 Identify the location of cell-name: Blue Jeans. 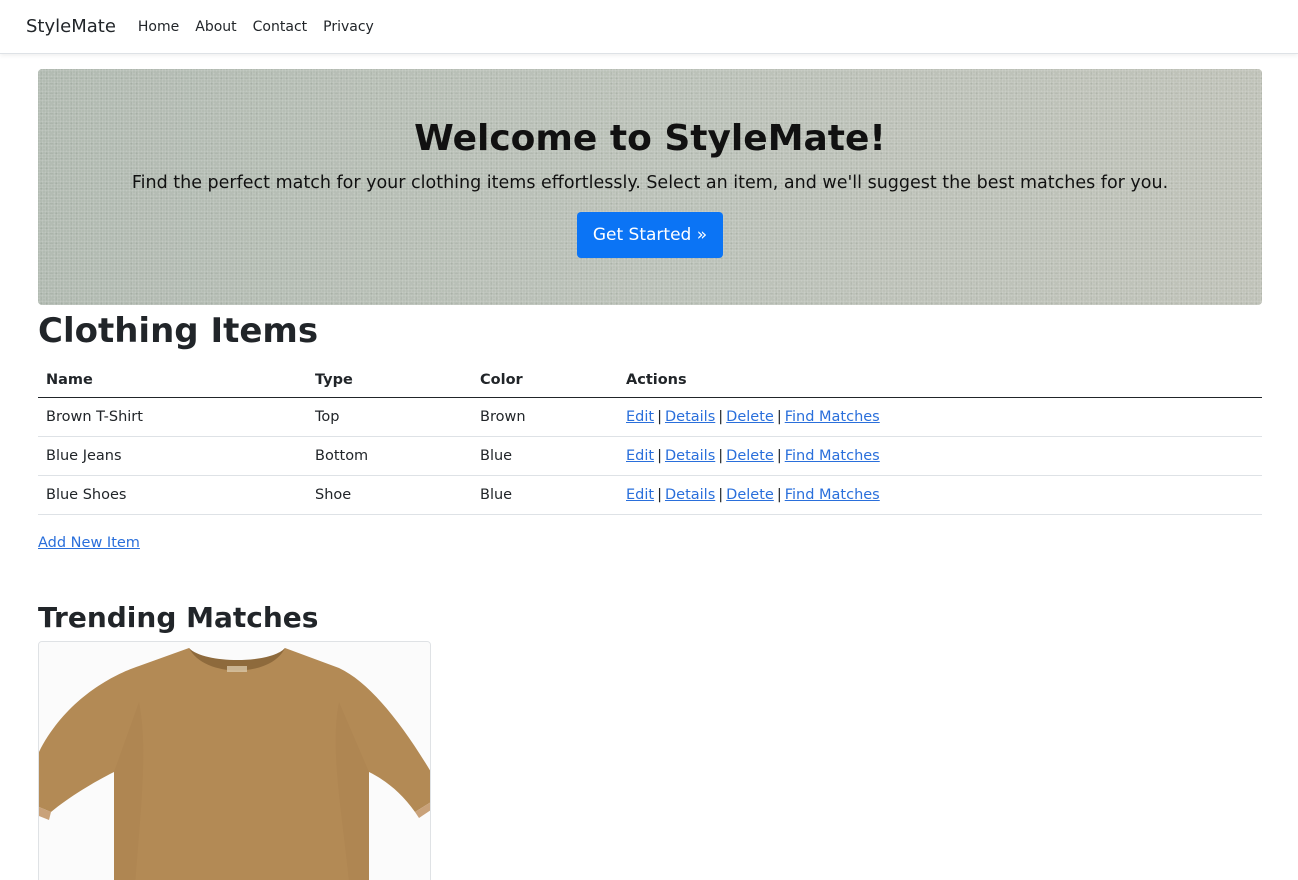
(172, 456).